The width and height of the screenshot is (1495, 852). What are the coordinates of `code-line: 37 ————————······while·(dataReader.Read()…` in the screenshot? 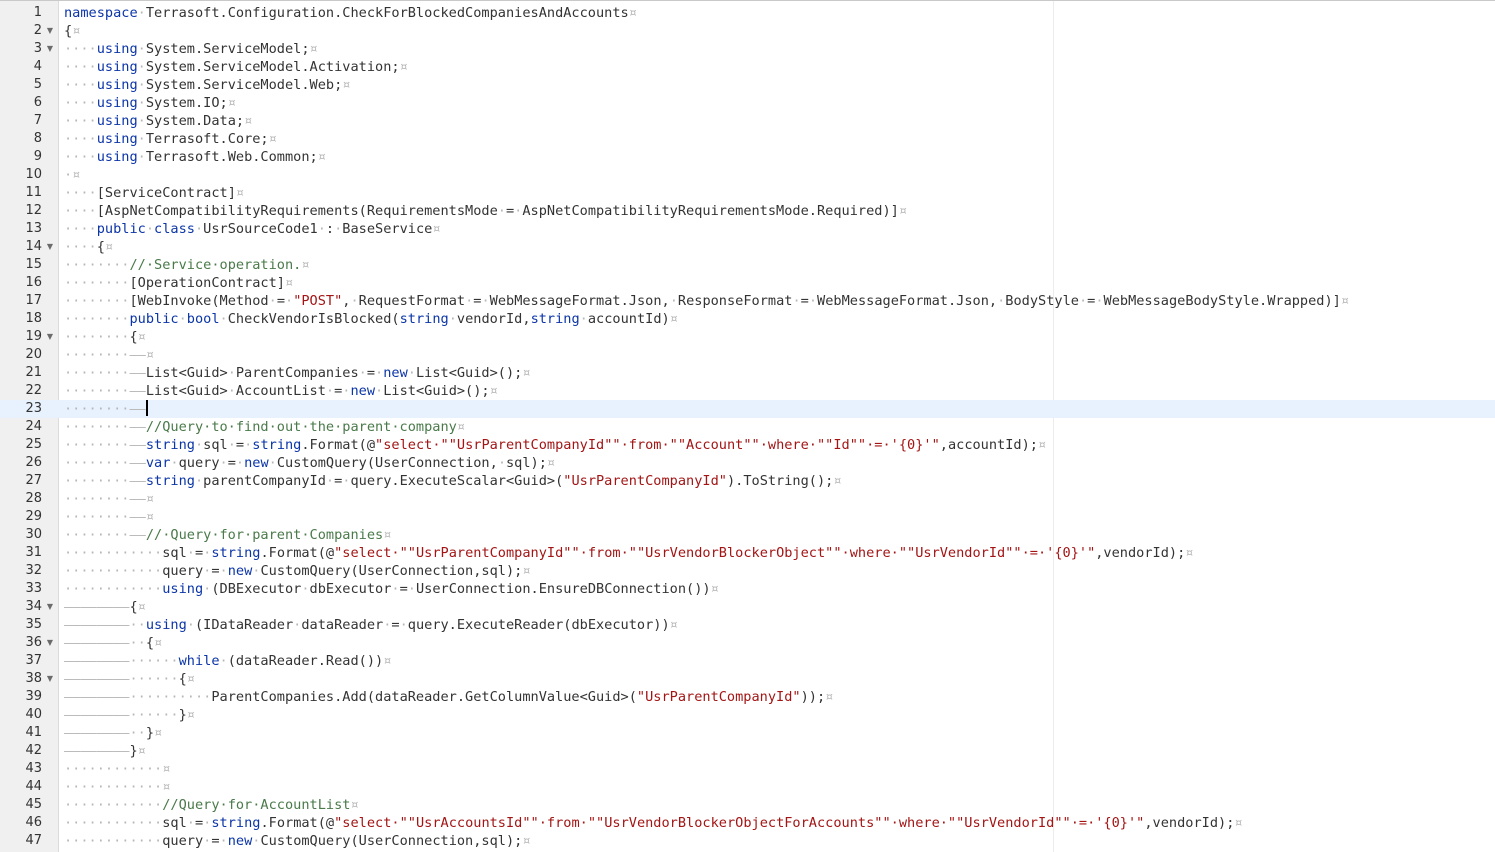 It's located at (747, 661).